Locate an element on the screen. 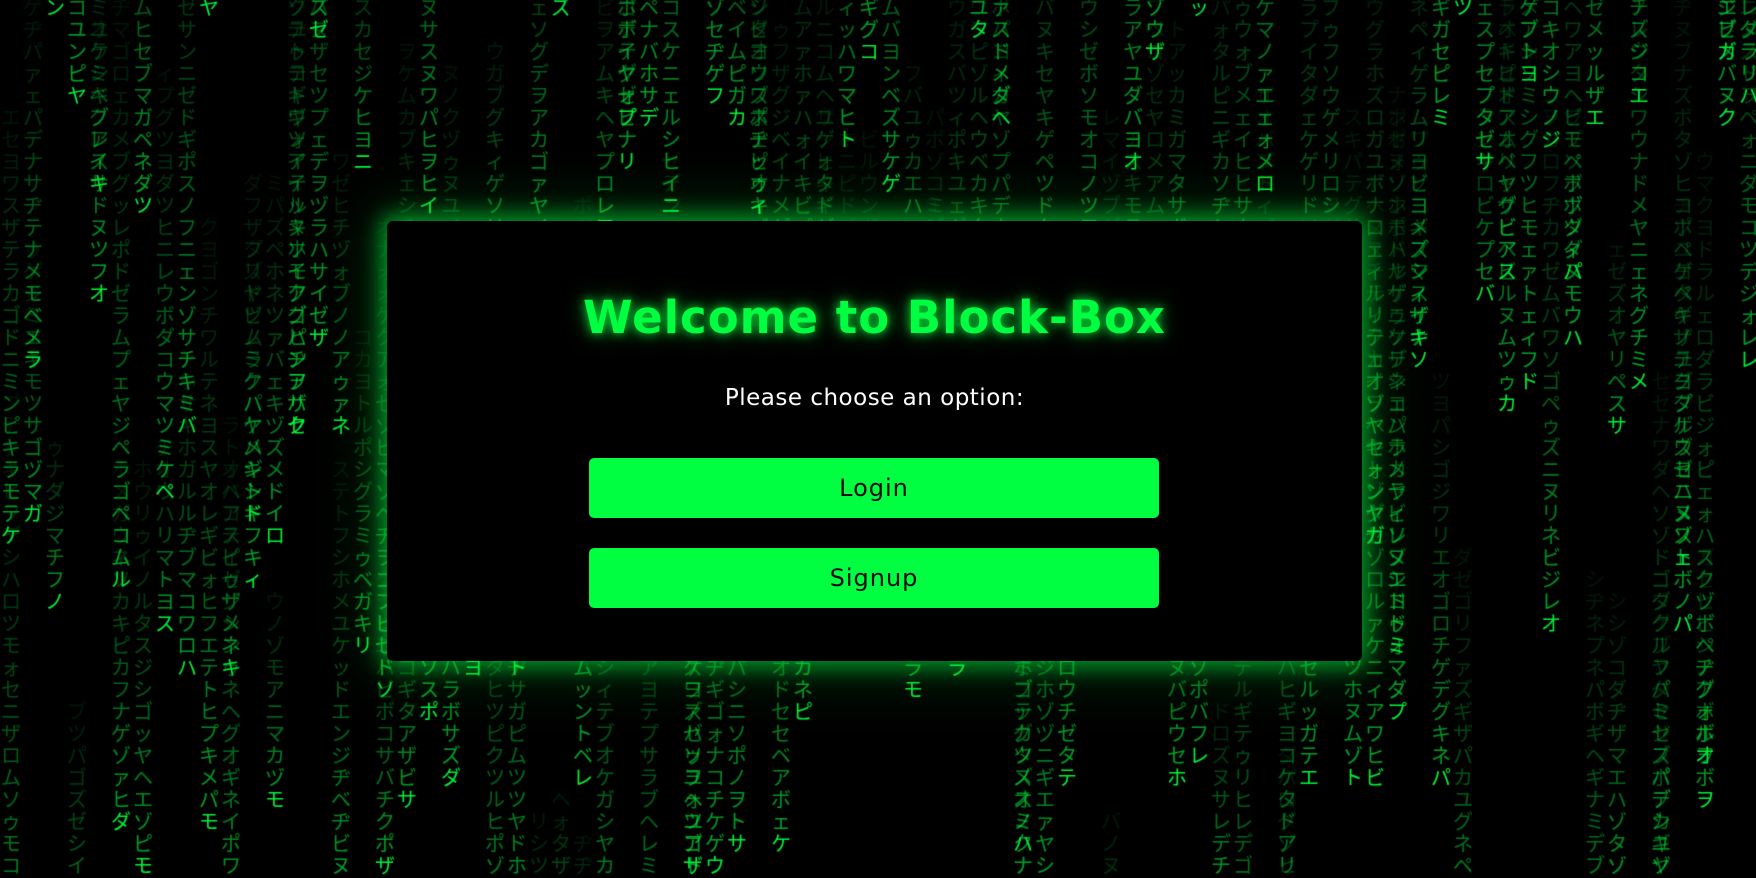 The height and width of the screenshot is (878, 1756). choose-option-prompt: Please choose an option: is located at coordinates (874, 398).